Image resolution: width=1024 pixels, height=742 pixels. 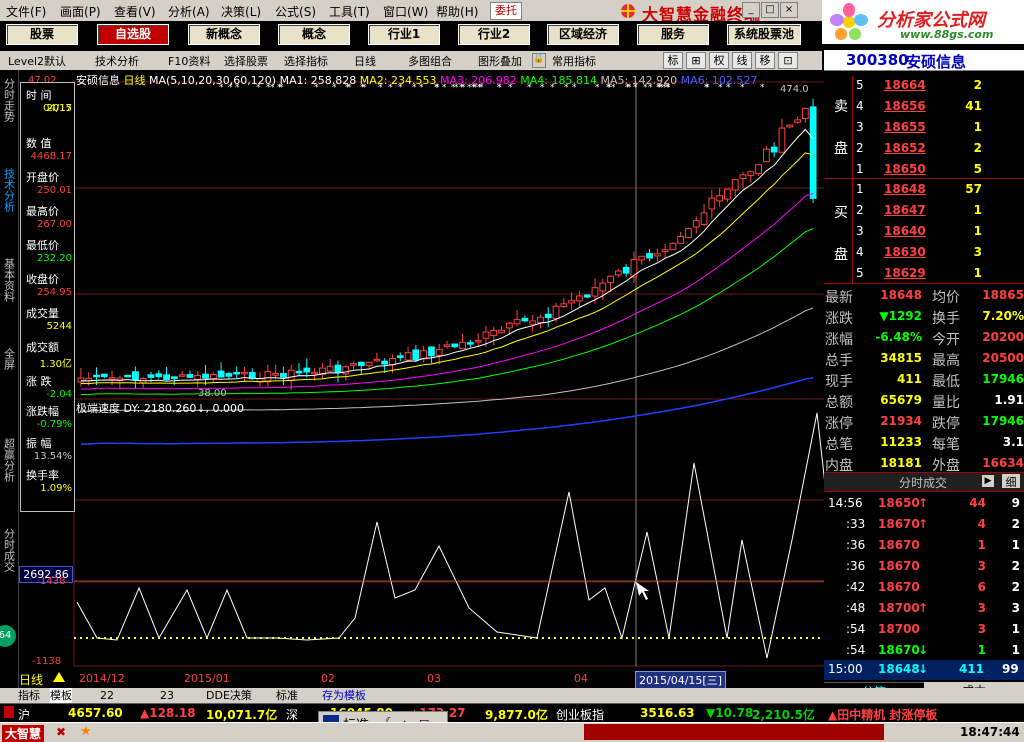 What do you see at coordinates (770, 10) in the screenshot?
I see `maximize-icon: □` at bounding box center [770, 10].